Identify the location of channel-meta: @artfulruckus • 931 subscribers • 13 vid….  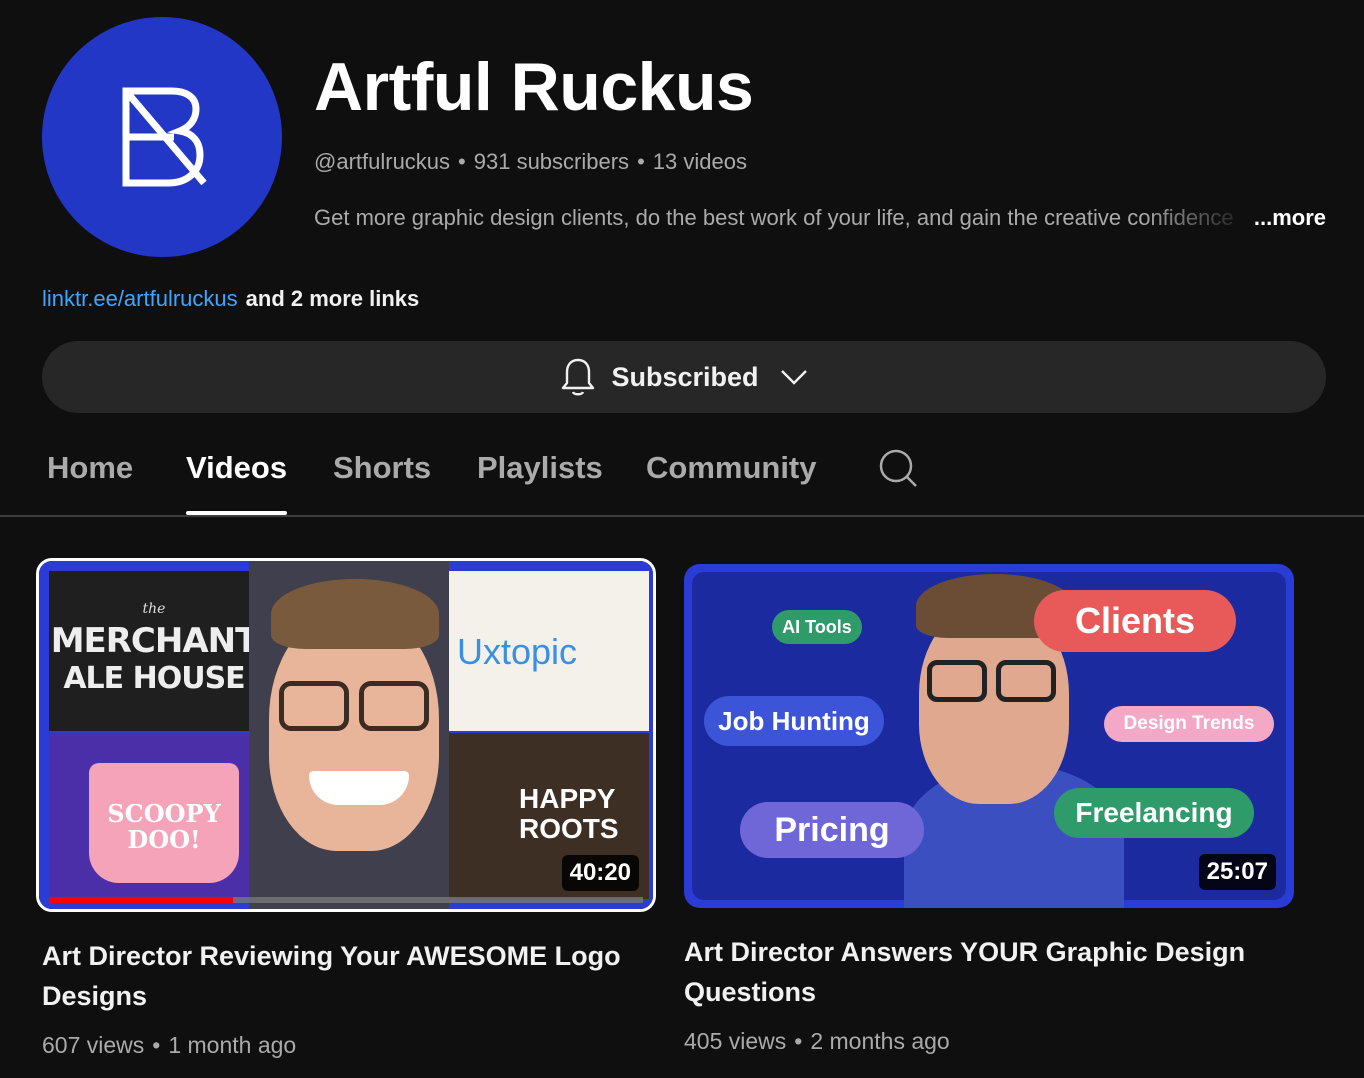
(820, 162).